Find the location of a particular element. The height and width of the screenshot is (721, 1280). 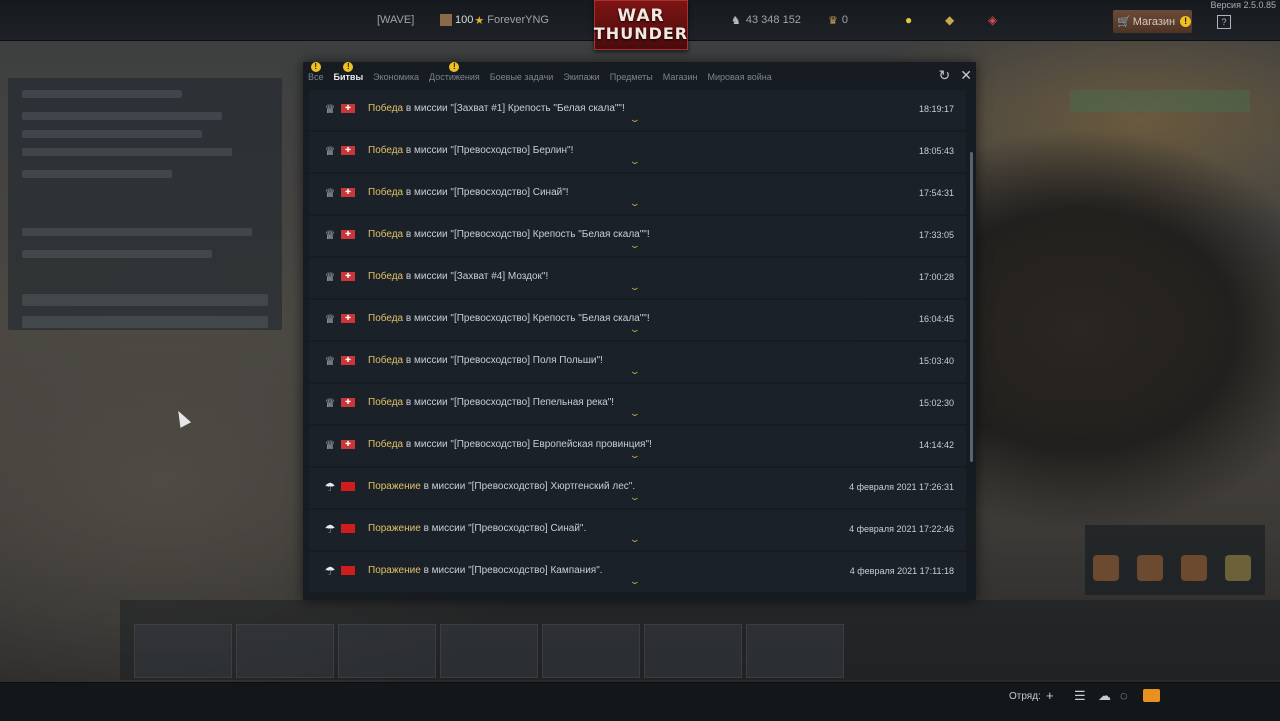

tab-2: Экономика is located at coordinates (396, 77).